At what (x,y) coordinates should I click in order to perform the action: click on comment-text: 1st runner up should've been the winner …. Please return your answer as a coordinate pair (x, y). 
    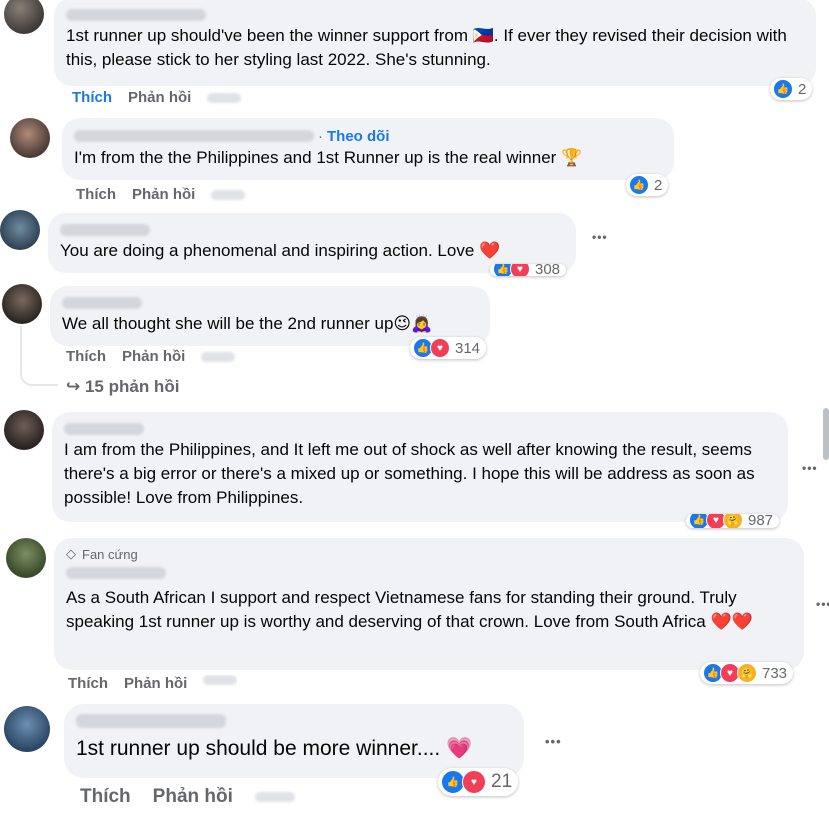
    Looking at the image, I should click on (426, 47).